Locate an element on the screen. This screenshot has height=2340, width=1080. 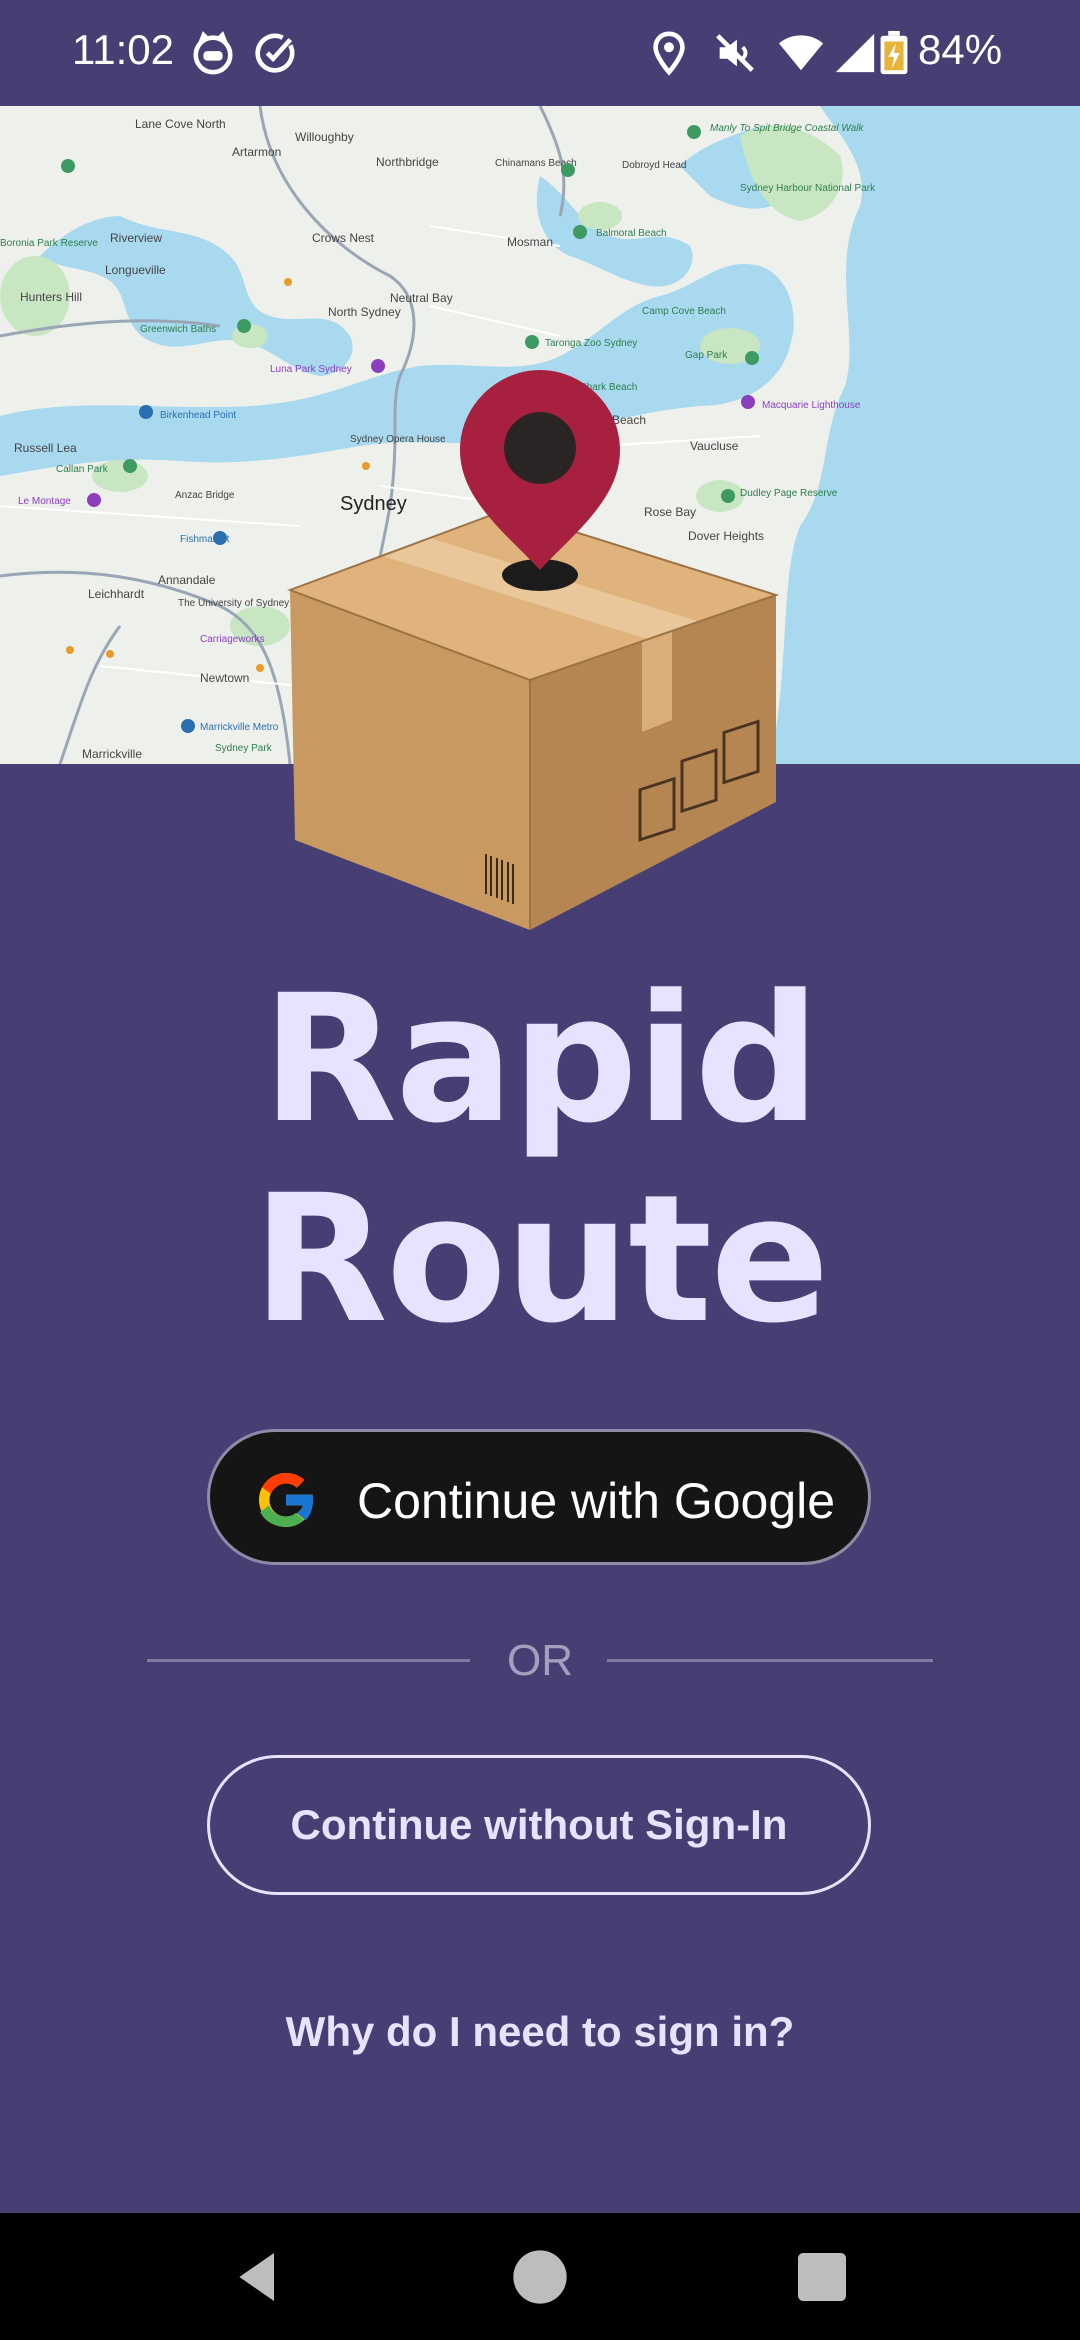
signal-icon is located at coordinates (855, 53).